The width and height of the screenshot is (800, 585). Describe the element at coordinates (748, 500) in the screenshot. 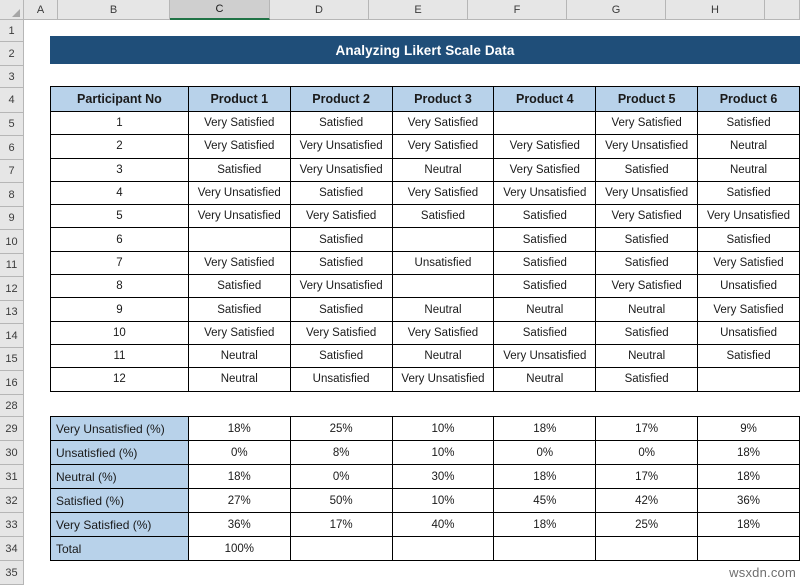

I see `summary-cell-product-6: 36%` at that location.